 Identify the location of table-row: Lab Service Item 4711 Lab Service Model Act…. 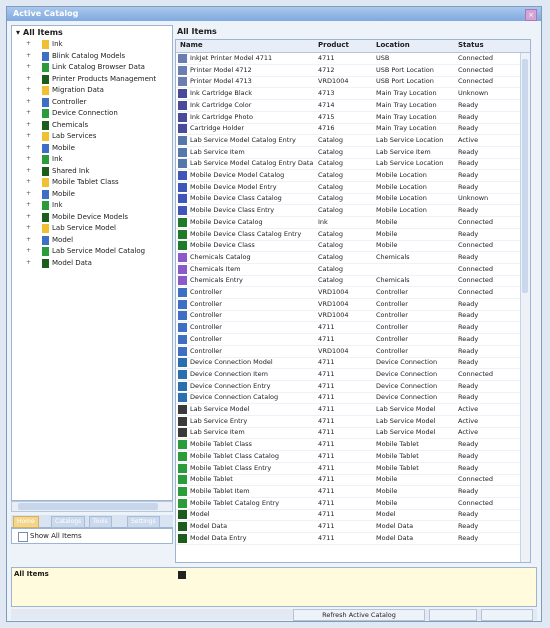
(353, 433).